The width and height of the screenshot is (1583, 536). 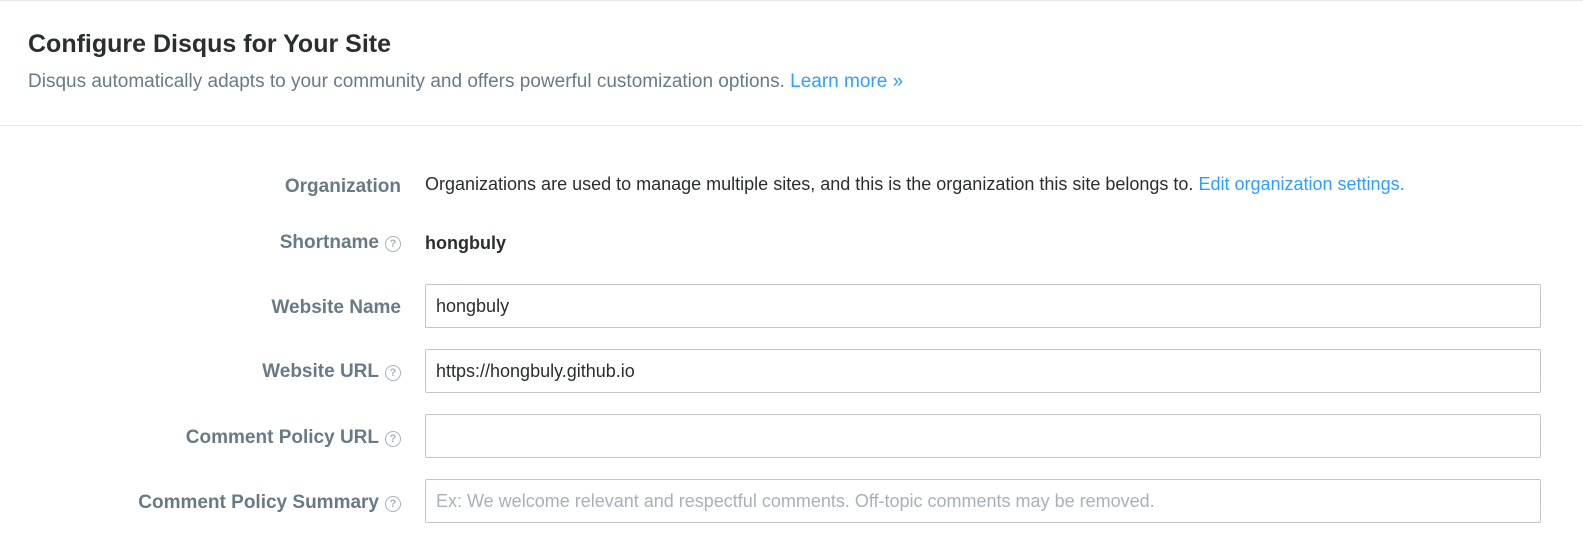 What do you see at coordinates (465, 243) in the screenshot?
I see `shortname-value: hongbuly` at bounding box center [465, 243].